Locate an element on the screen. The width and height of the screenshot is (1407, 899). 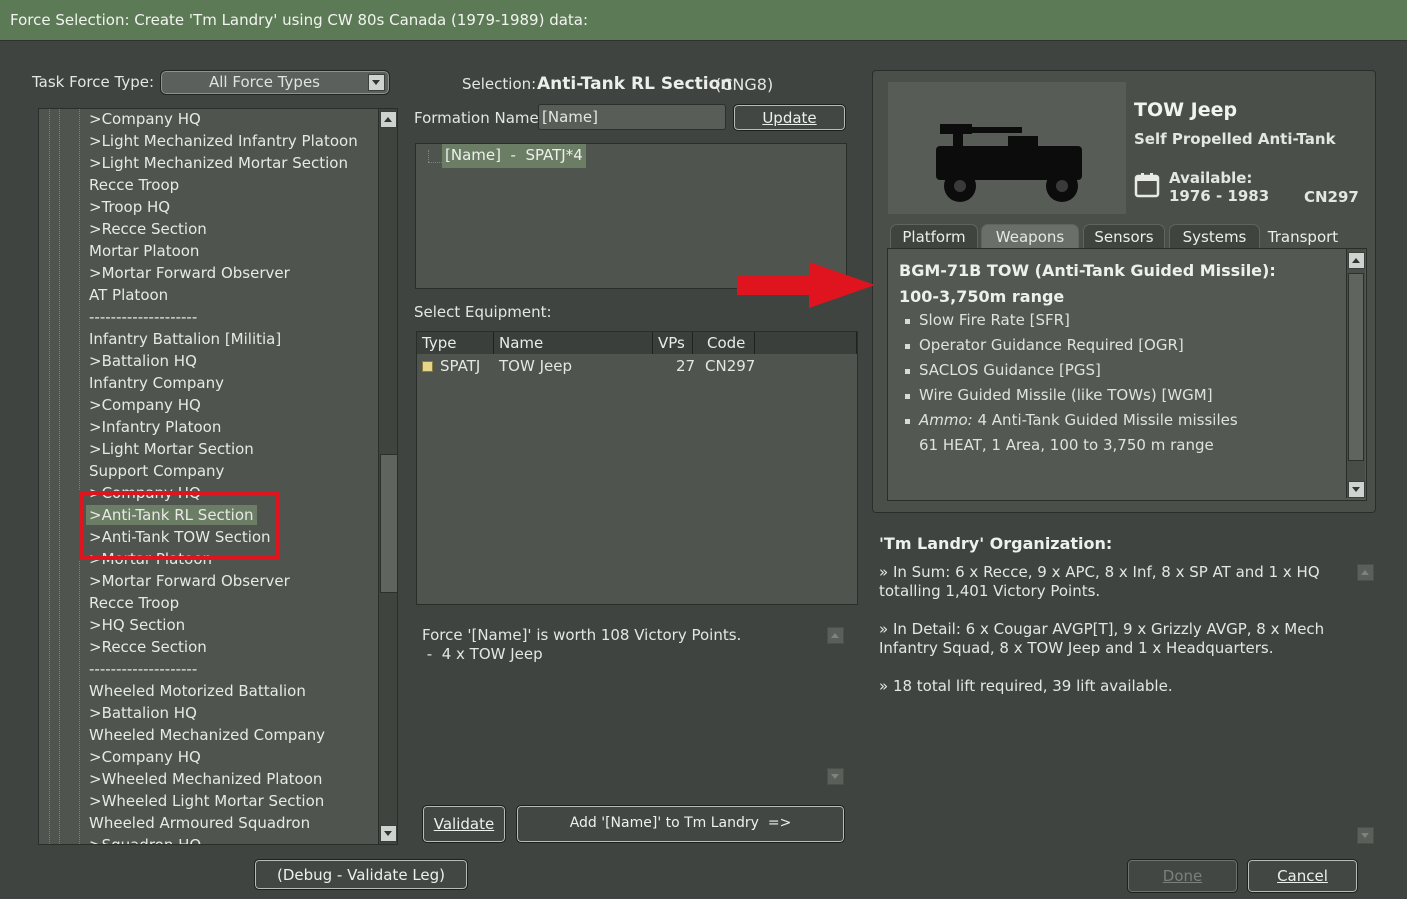
tree-item: Support Company is located at coordinates (156, 471).